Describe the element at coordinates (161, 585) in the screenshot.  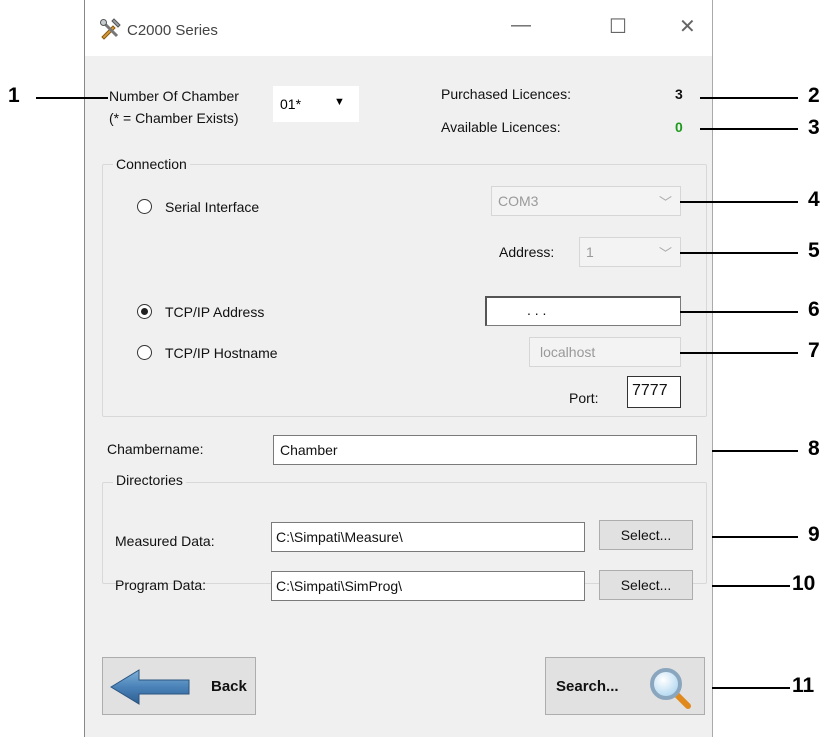
I see `program-data-label: Program Data:` at that location.